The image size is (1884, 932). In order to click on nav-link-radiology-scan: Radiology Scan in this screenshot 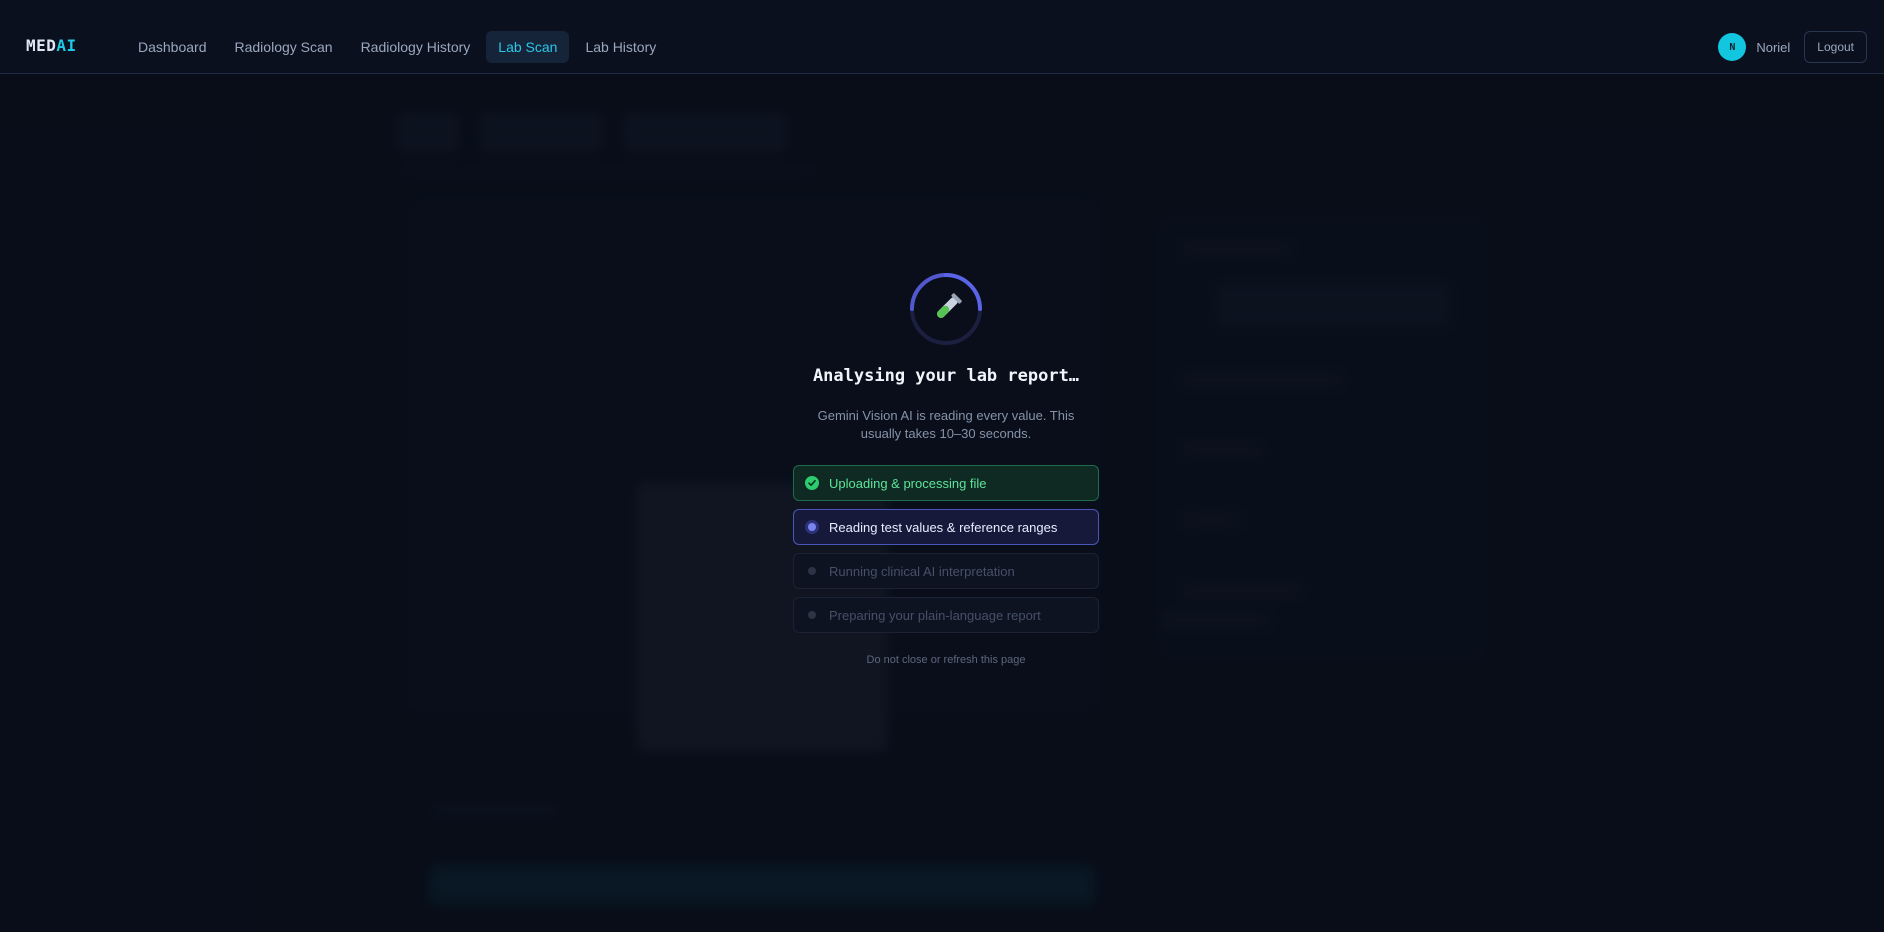, I will do `click(284, 47)`.